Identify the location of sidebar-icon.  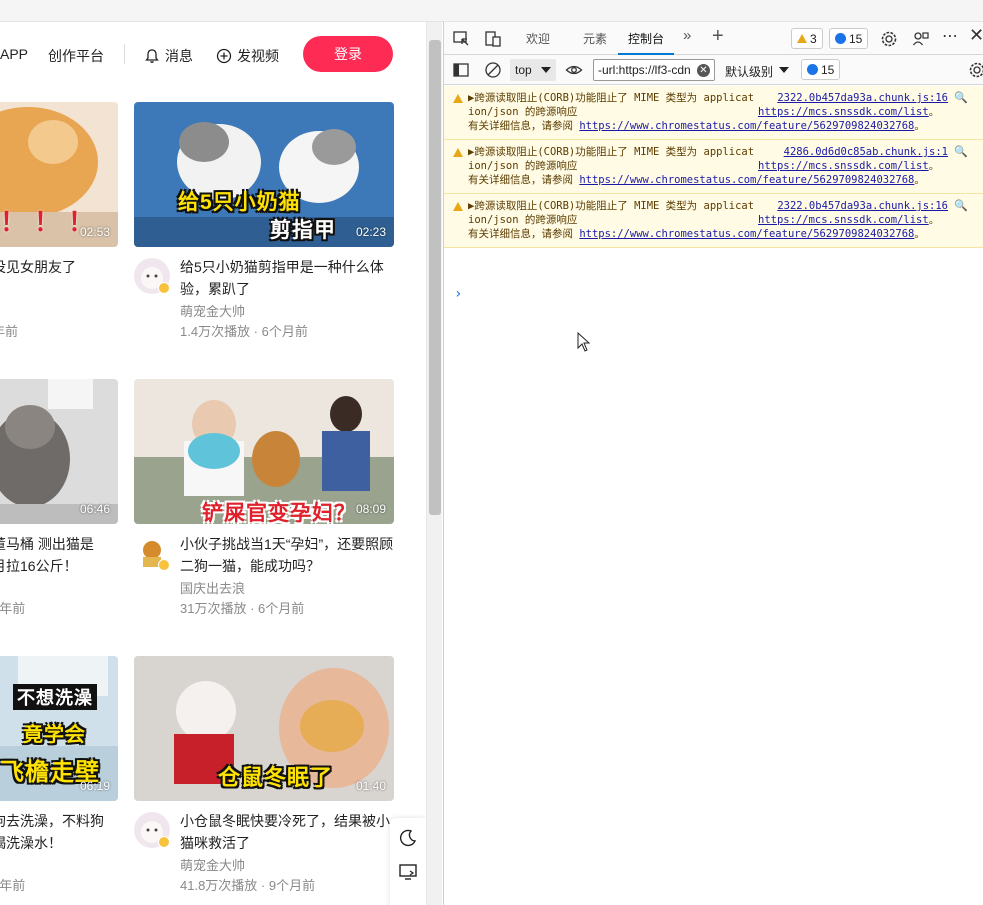
(461, 70).